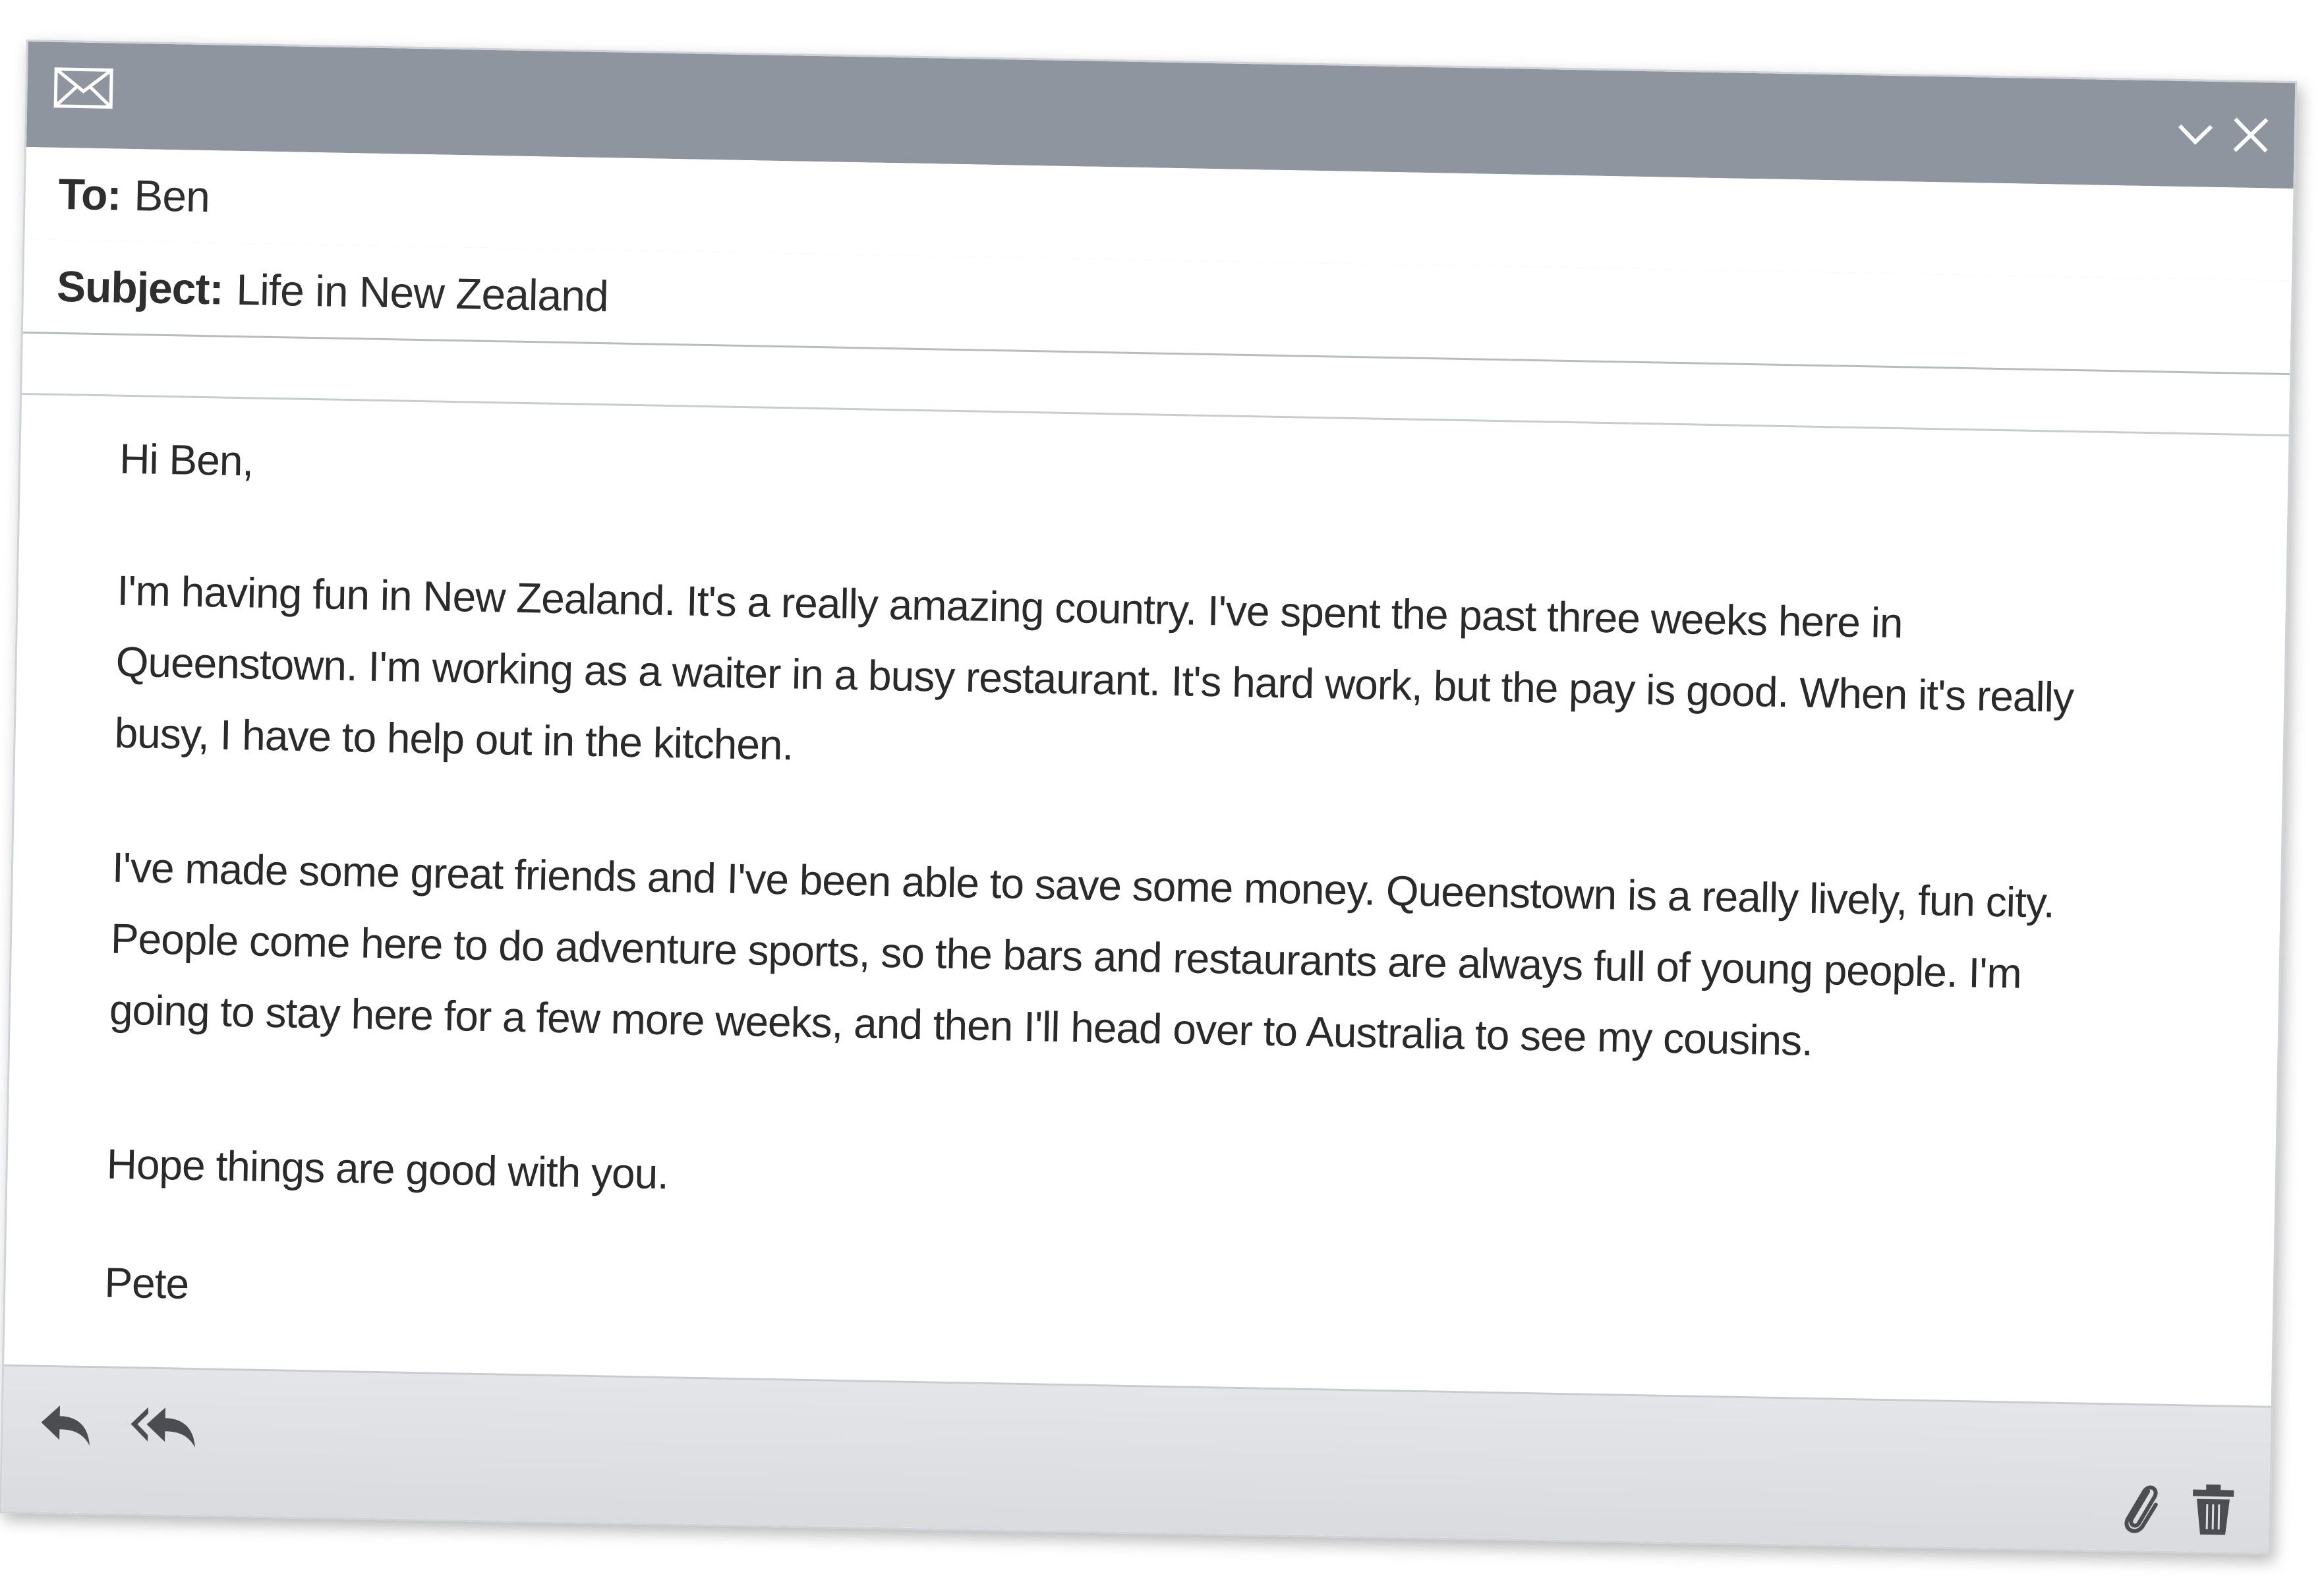 The image size is (2324, 1586). What do you see at coordinates (2140, 1507) in the screenshot?
I see `paperclip-icon` at bounding box center [2140, 1507].